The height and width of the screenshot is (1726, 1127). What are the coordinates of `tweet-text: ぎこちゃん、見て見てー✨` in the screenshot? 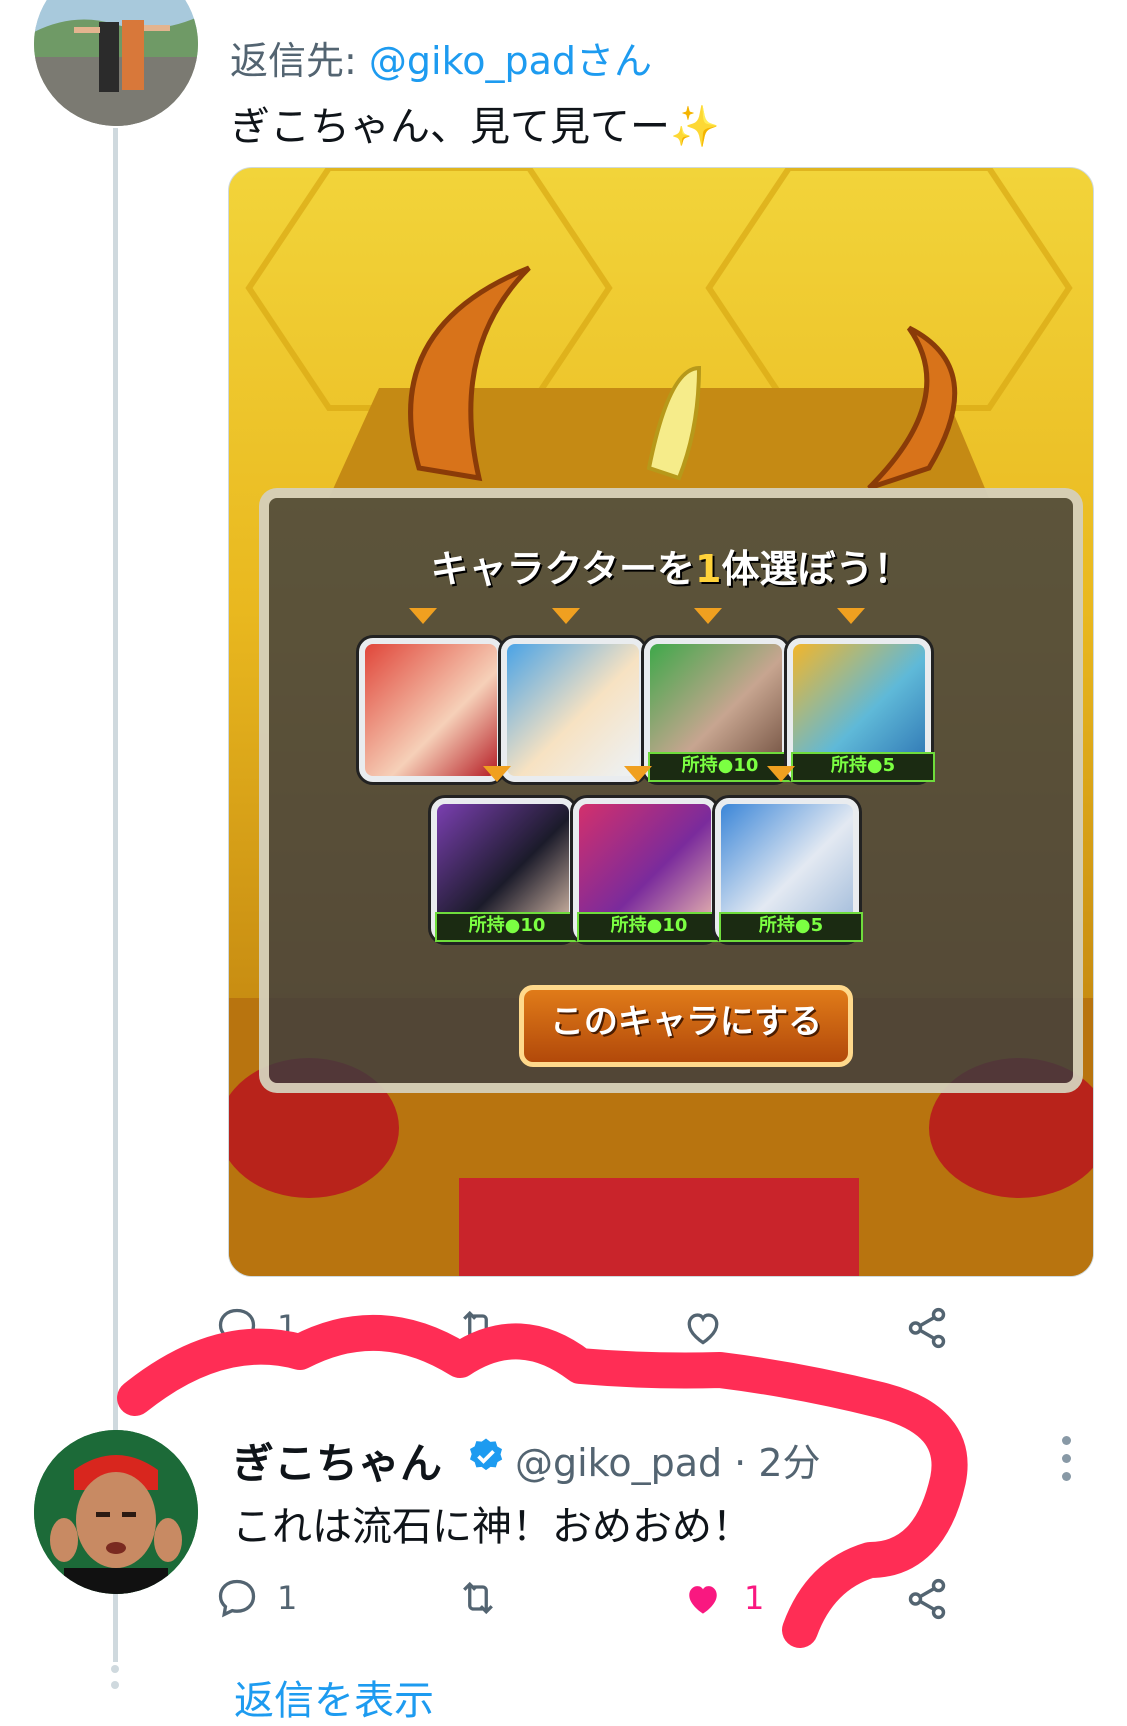 It's located at (475, 123).